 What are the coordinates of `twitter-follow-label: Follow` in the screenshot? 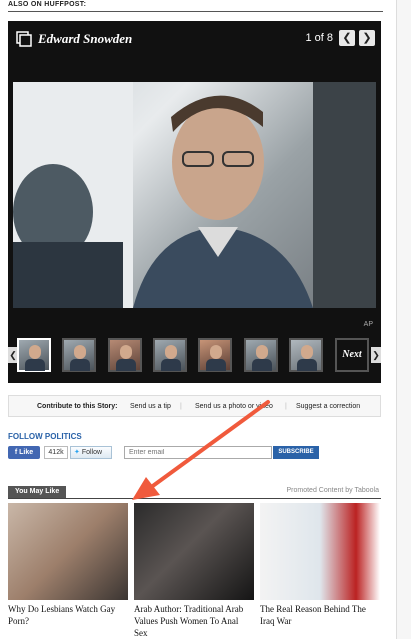 It's located at (92, 452).